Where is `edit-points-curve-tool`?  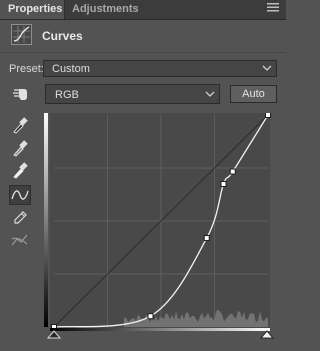 edit-points-curve-tool is located at coordinates (20, 195).